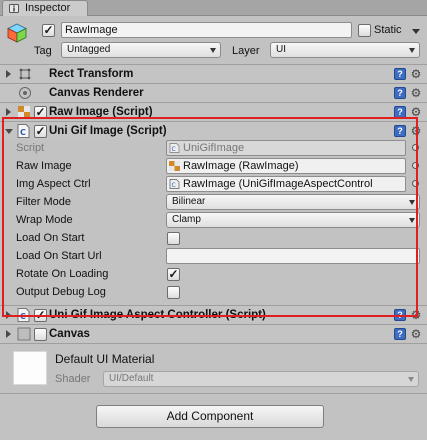 The height and width of the screenshot is (440, 427). I want to click on canvas-enabled-checkbox, so click(40, 334).